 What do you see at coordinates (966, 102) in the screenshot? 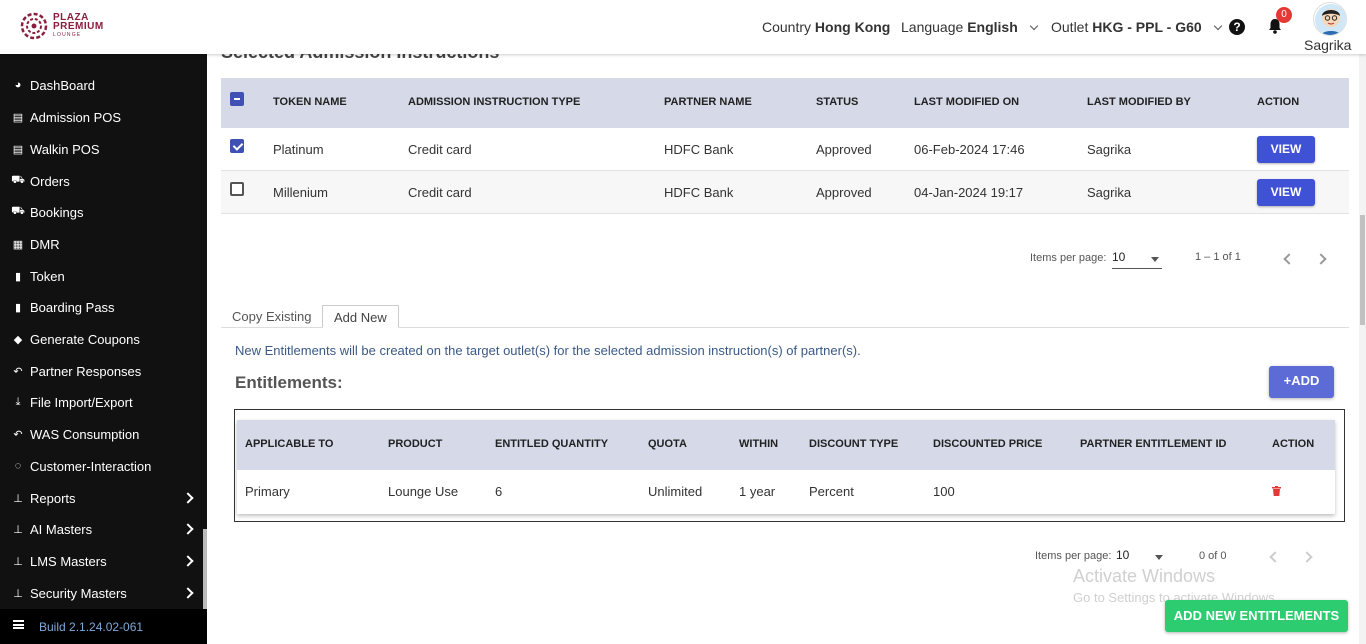
I see `column-header: LAST MODIFIED ON` at bounding box center [966, 102].